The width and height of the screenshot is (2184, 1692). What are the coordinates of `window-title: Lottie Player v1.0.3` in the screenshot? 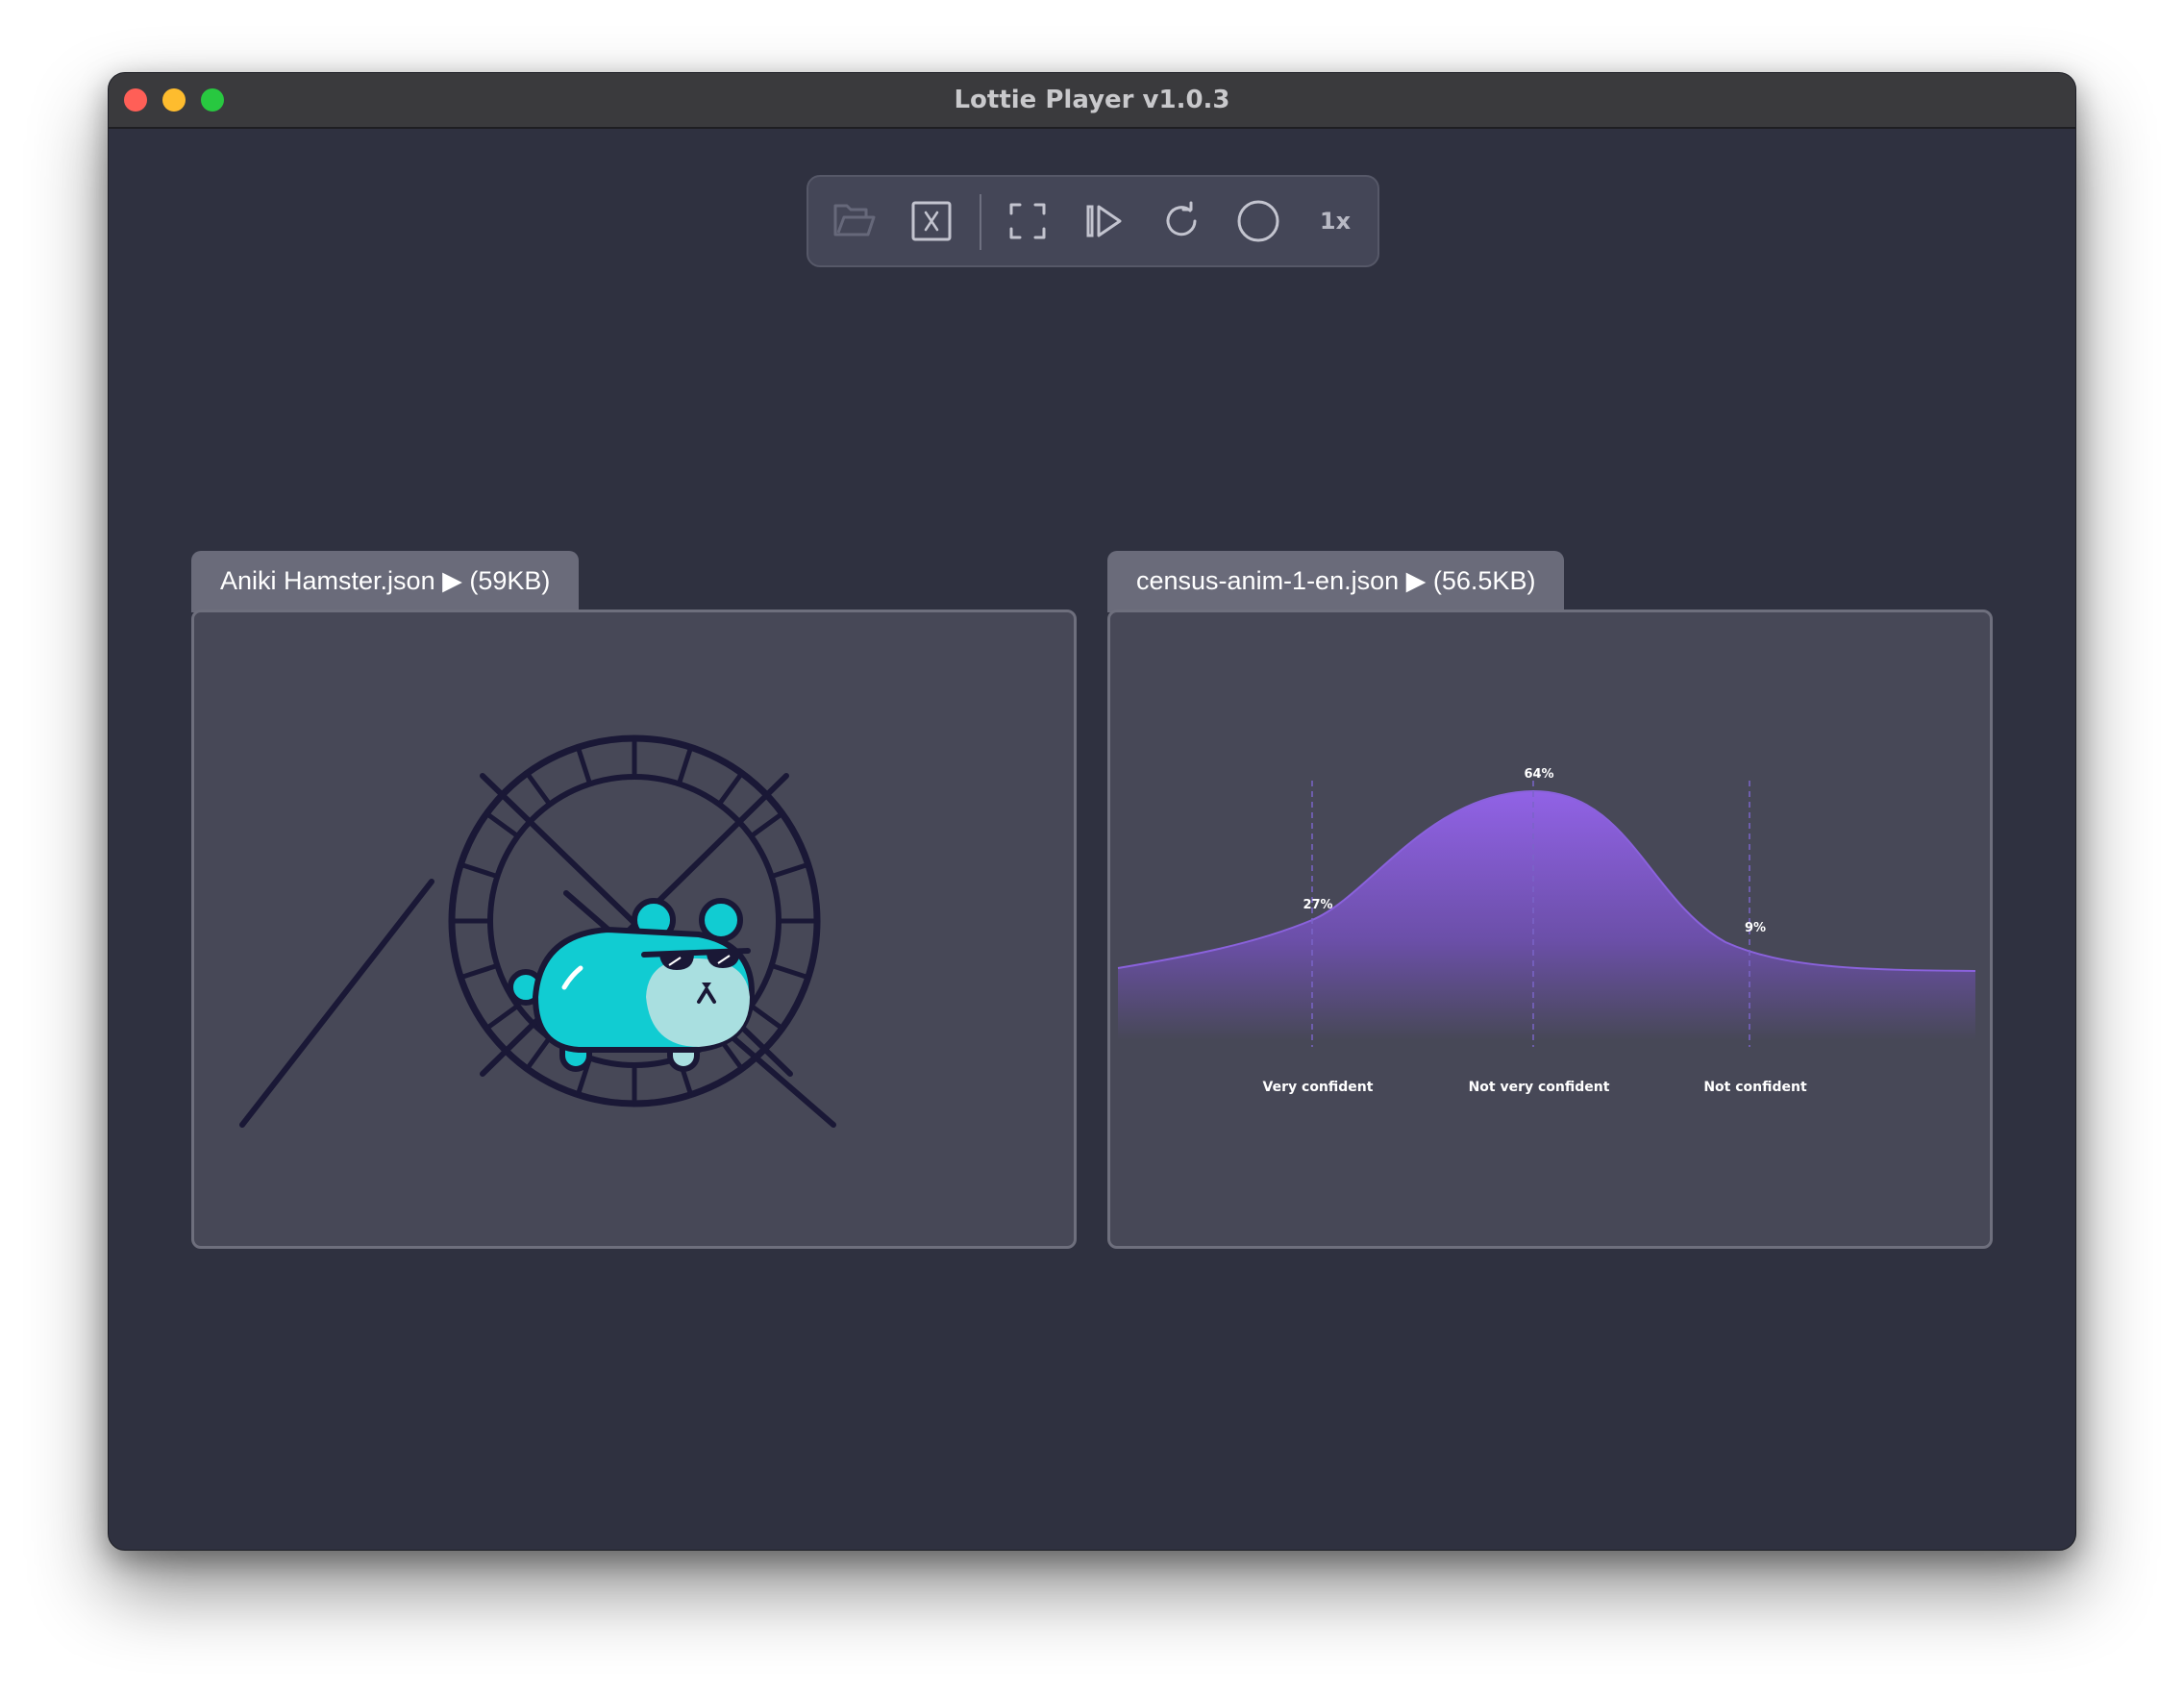 It's located at (1092, 100).